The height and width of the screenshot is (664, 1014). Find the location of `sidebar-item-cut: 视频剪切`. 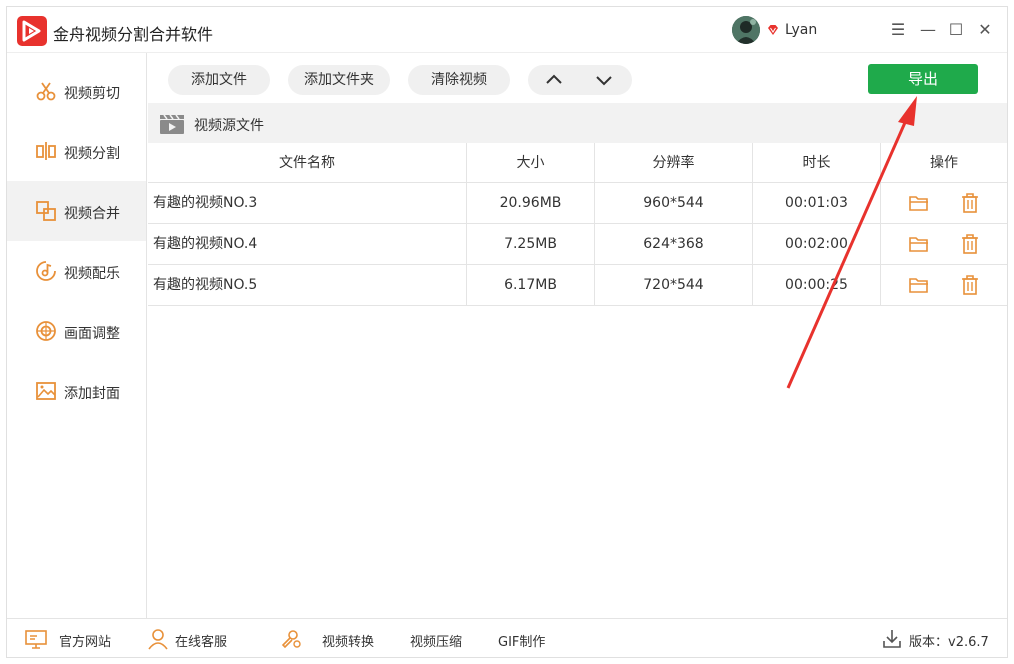

sidebar-item-cut: 视频剪切 is located at coordinates (76, 91).